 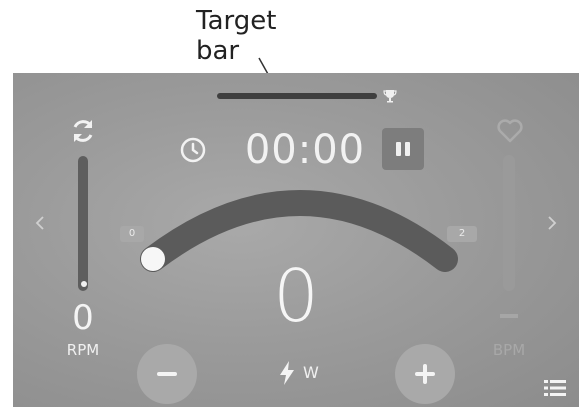 I want to click on minus-icon, so click(x=167, y=374).